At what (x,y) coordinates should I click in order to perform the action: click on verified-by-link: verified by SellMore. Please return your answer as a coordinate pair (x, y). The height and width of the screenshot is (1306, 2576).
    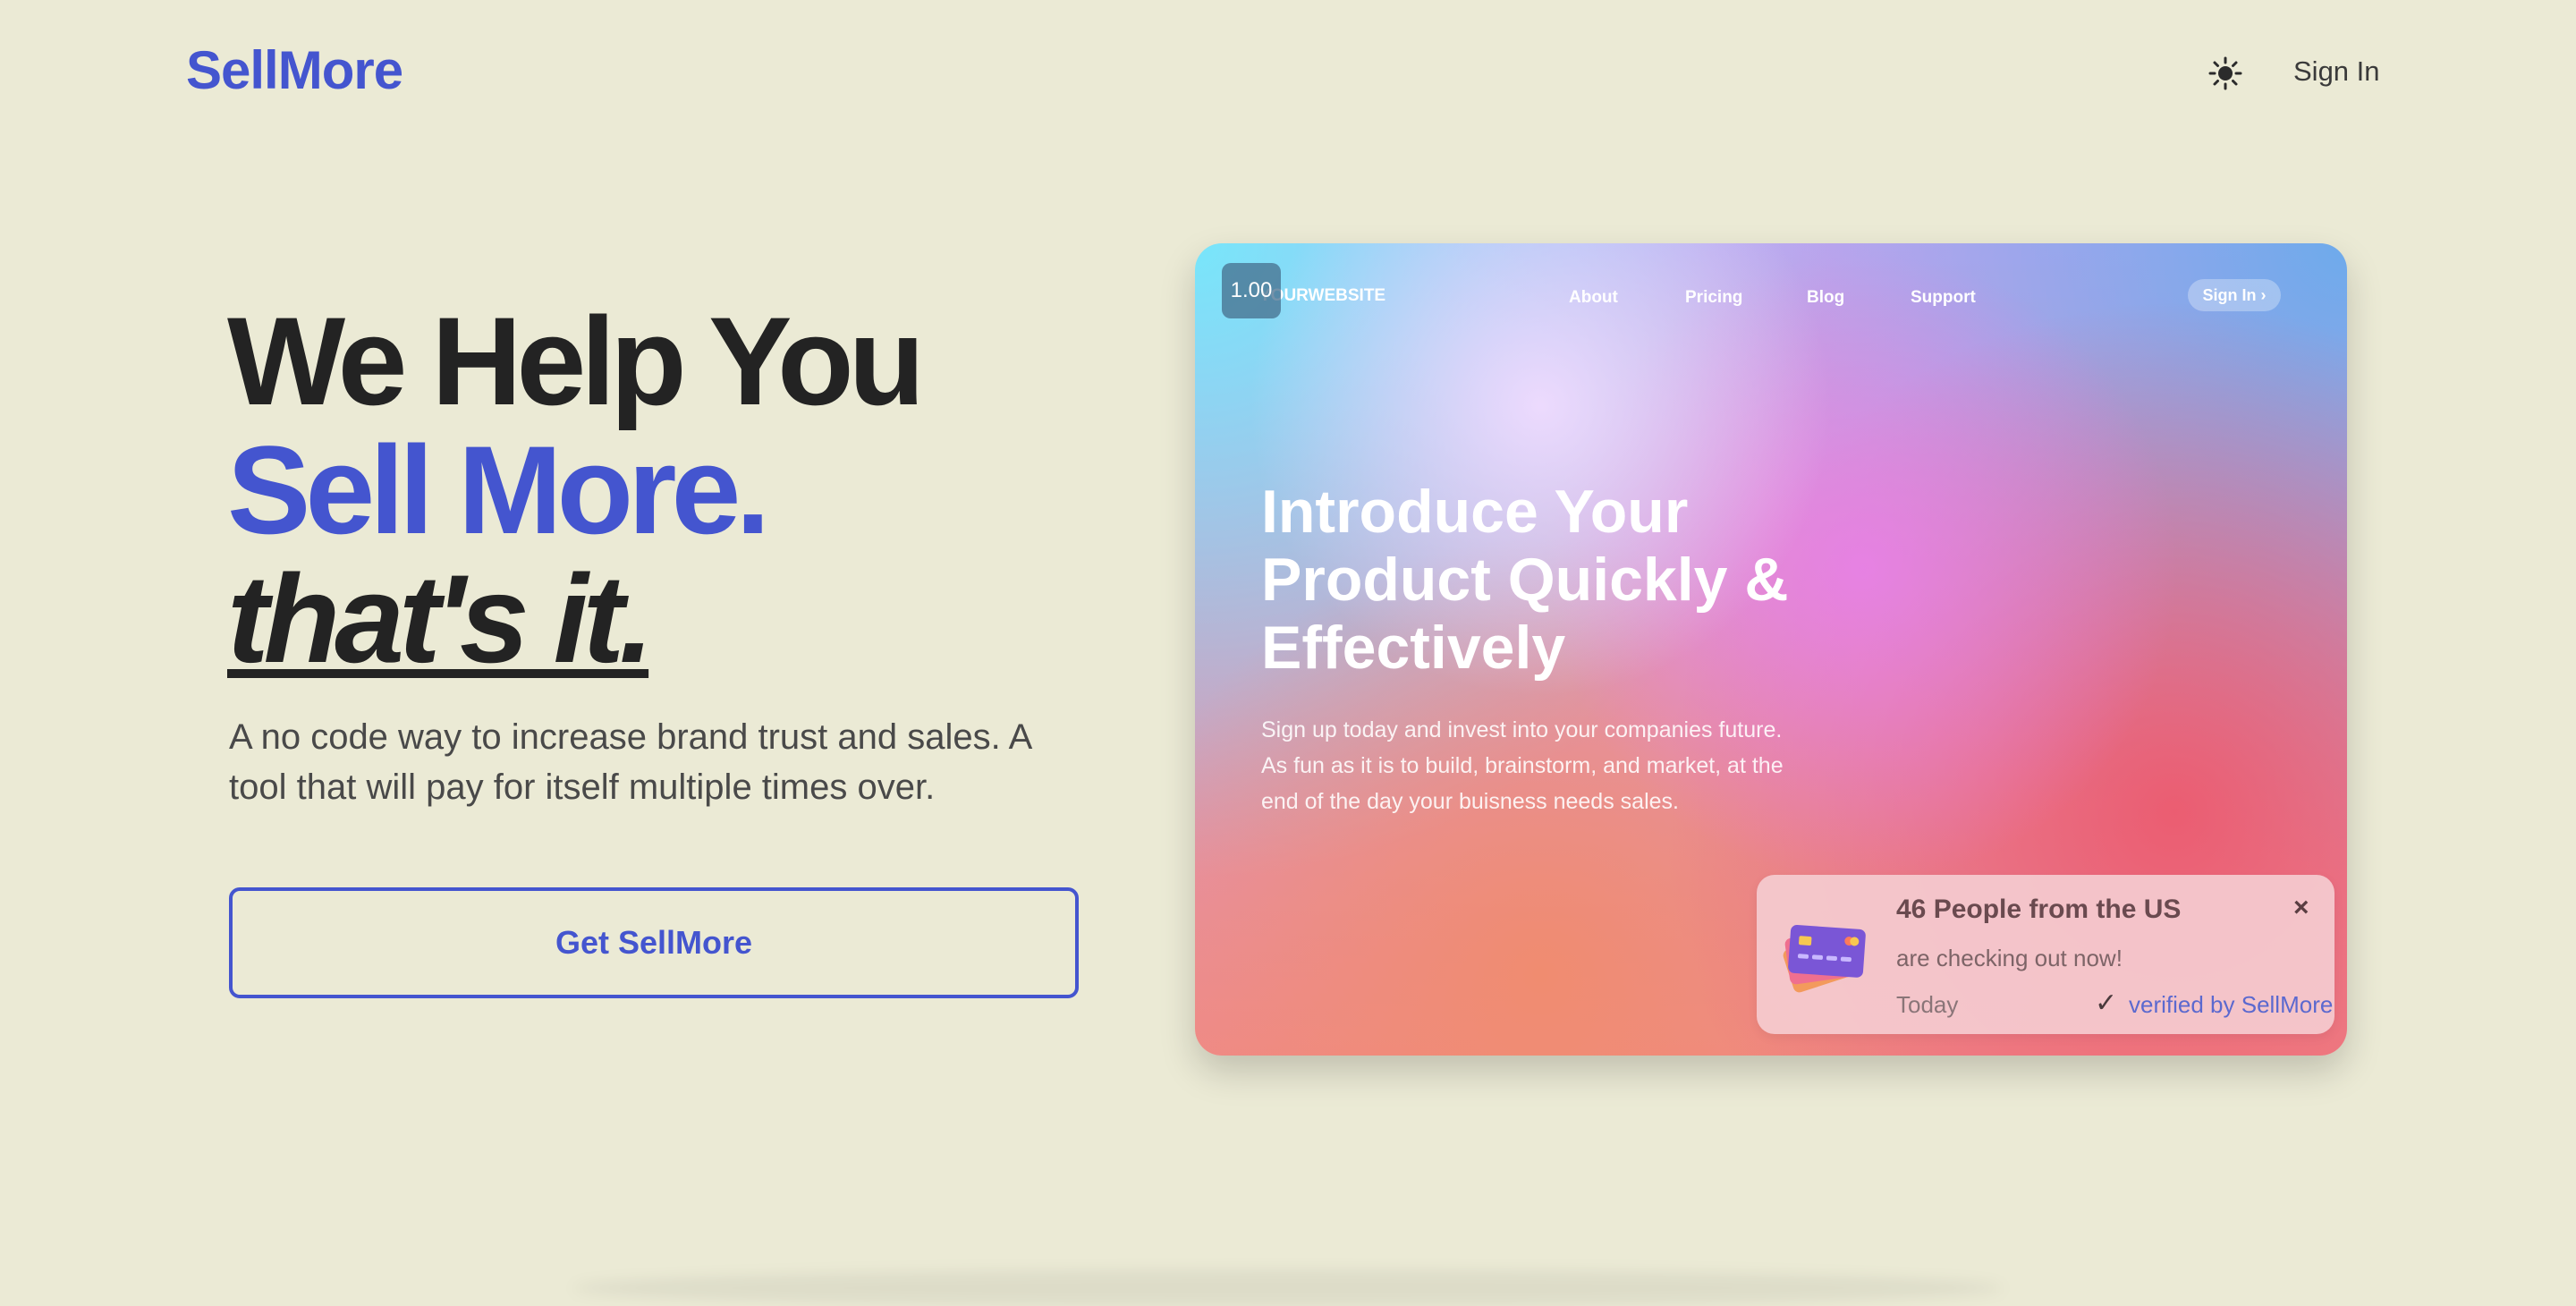
    Looking at the image, I should click on (2231, 1005).